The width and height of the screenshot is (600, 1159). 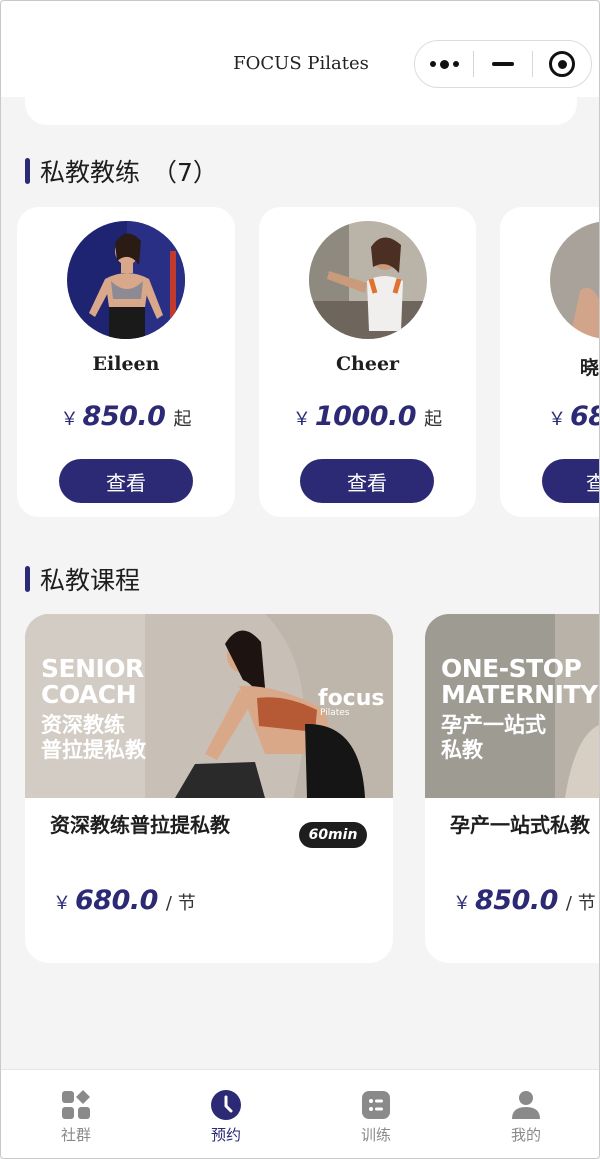 I want to click on more-dots-icon, so click(x=444, y=64).